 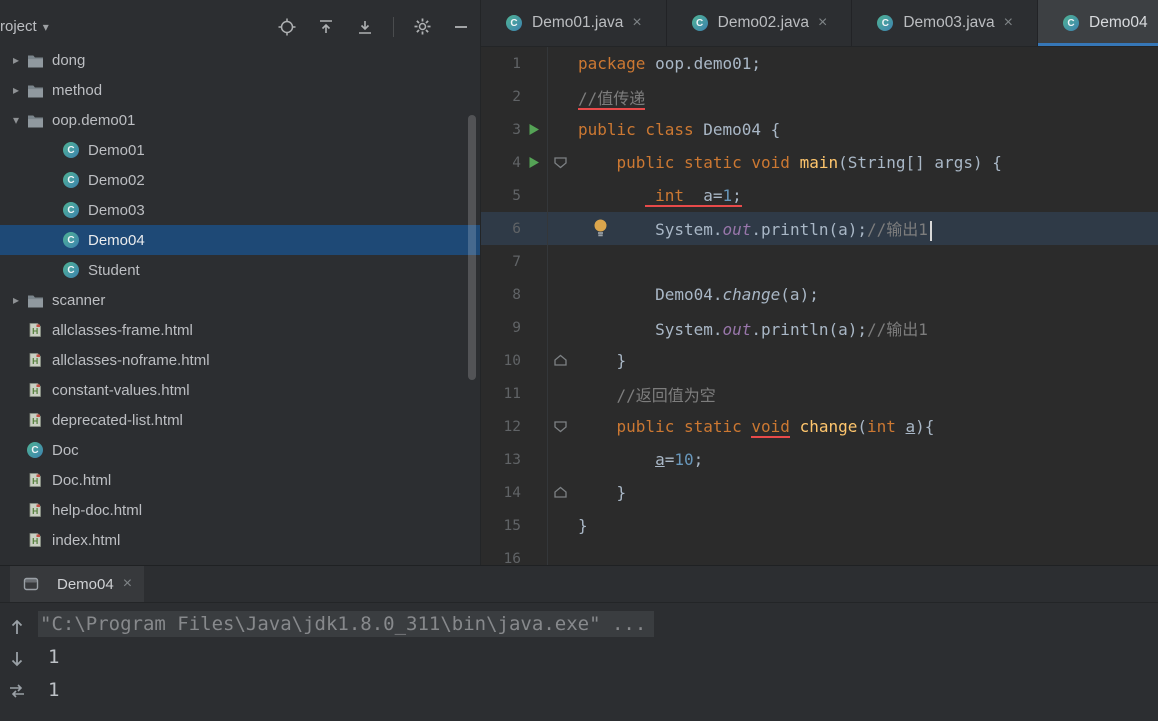 I want to click on soft-wrap-icon, so click(x=17, y=691).